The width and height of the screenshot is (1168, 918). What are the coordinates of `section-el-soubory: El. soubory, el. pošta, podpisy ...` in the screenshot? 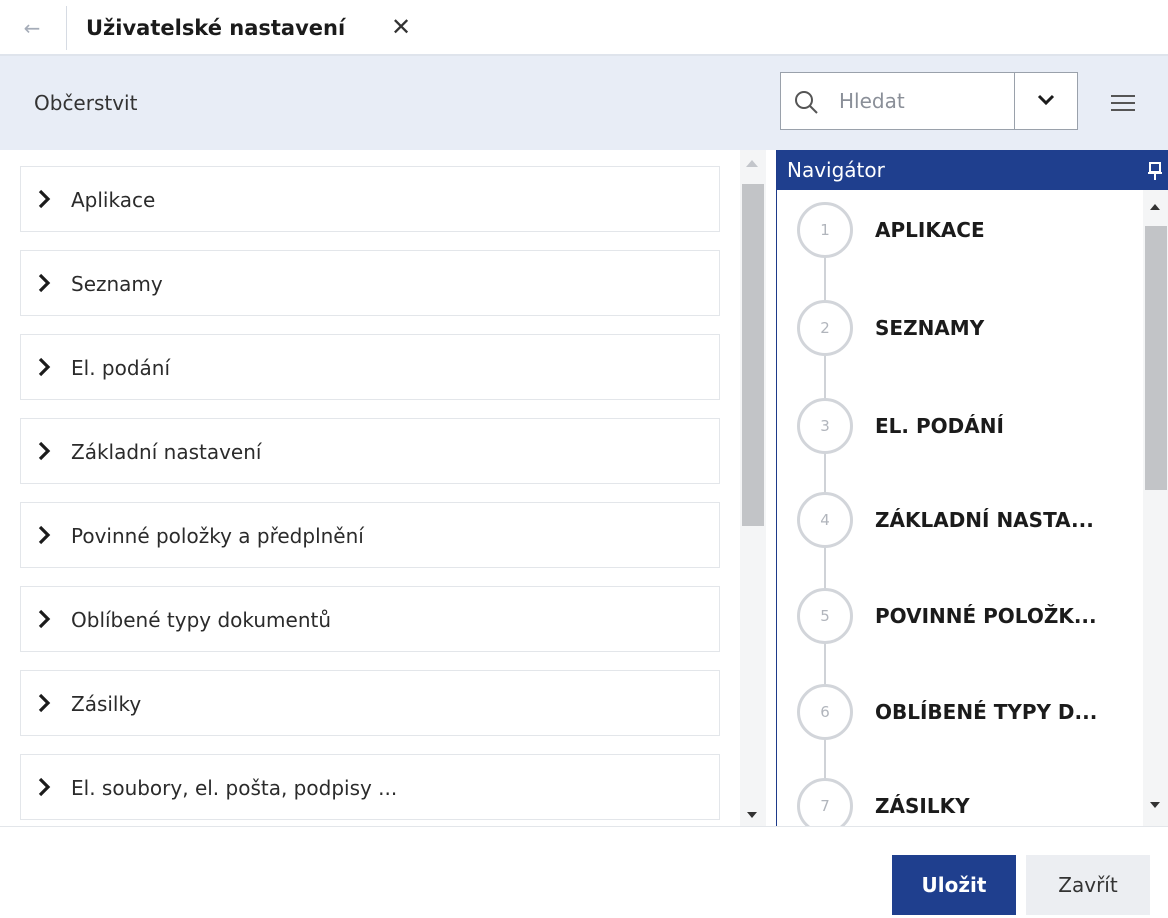 It's located at (370, 787).